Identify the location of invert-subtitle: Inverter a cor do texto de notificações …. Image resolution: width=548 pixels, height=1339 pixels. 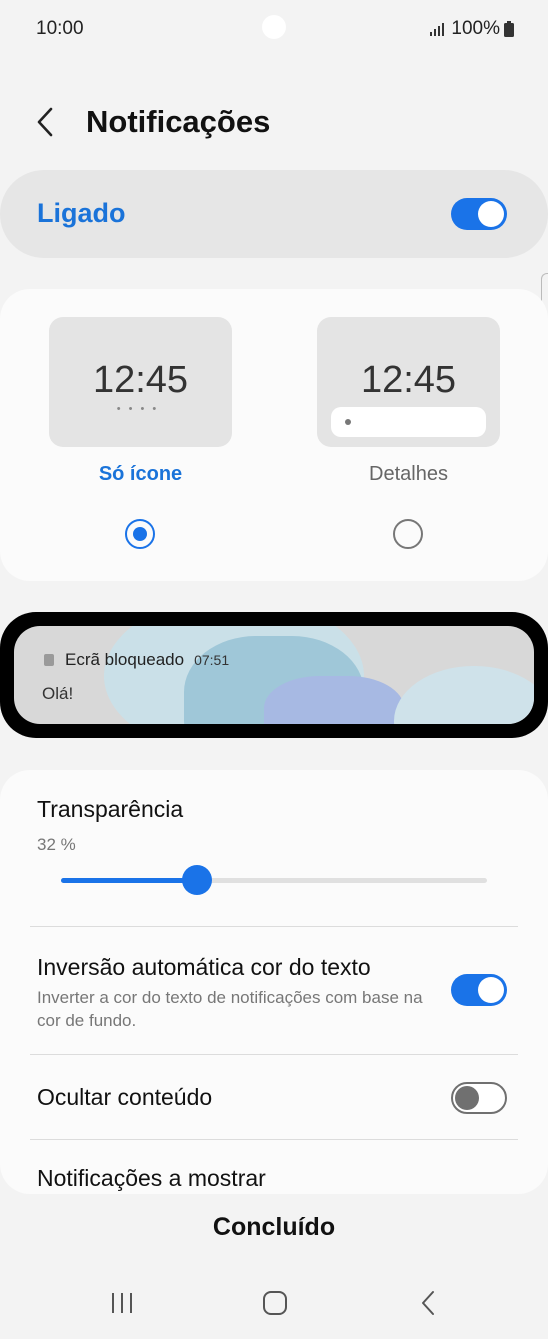
(230, 1009).